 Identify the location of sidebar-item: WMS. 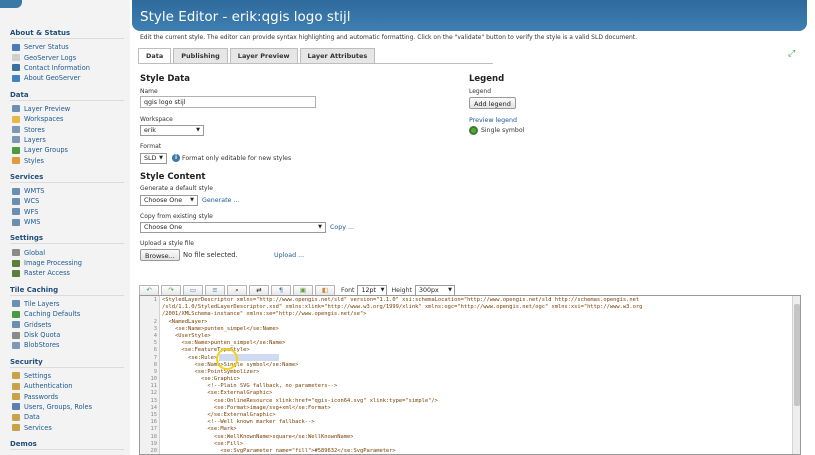
(67, 222).